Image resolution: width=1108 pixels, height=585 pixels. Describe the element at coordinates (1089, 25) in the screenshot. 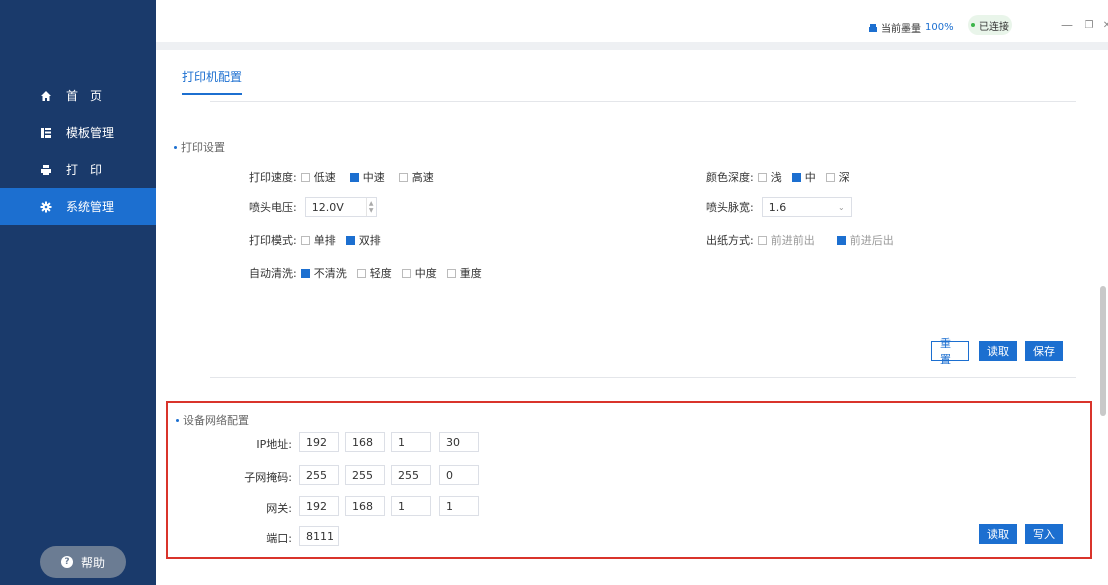

I see `restore-button: ❐` at that location.